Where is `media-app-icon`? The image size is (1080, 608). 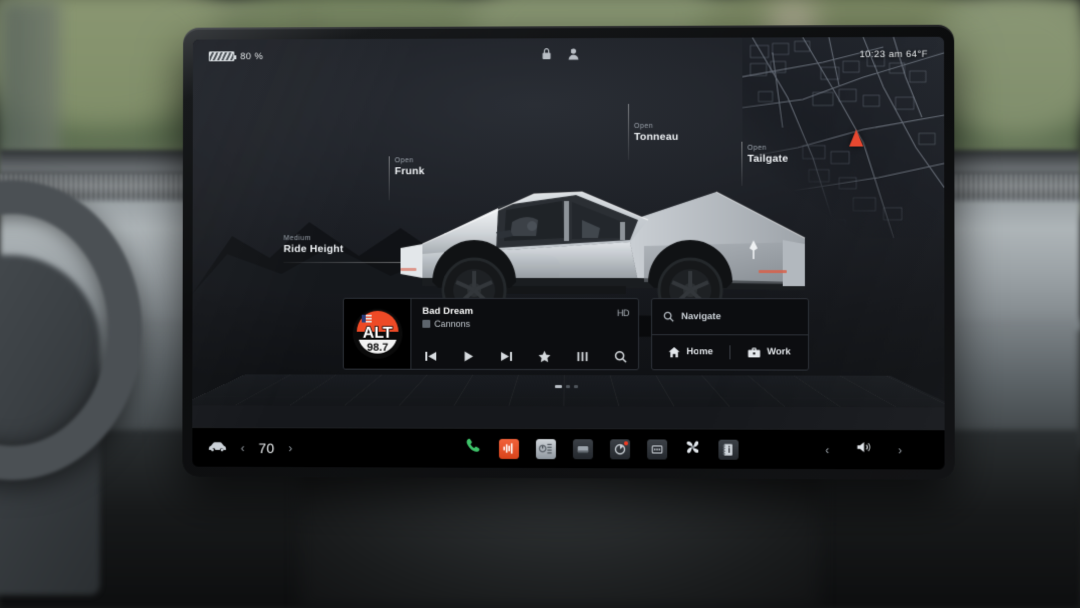 media-app-icon is located at coordinates (508, 448).